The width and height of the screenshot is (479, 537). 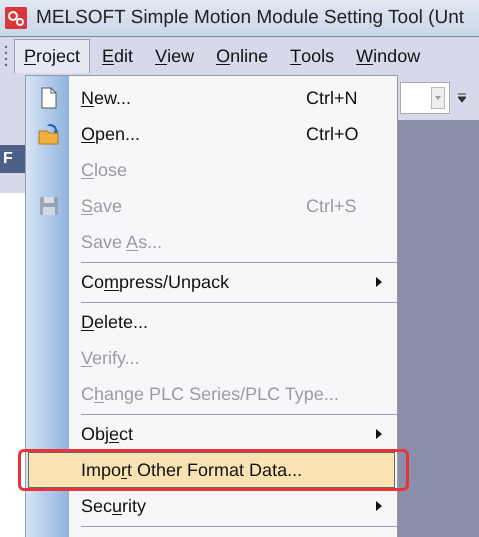 I want to click on menu-item: Open... Ctrl+O, so click(x=211, y=134).